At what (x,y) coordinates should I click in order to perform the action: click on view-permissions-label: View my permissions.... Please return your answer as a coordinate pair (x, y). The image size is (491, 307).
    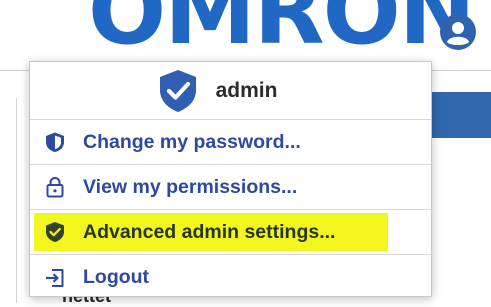
    Looking at the image, I should click on (190, 186).